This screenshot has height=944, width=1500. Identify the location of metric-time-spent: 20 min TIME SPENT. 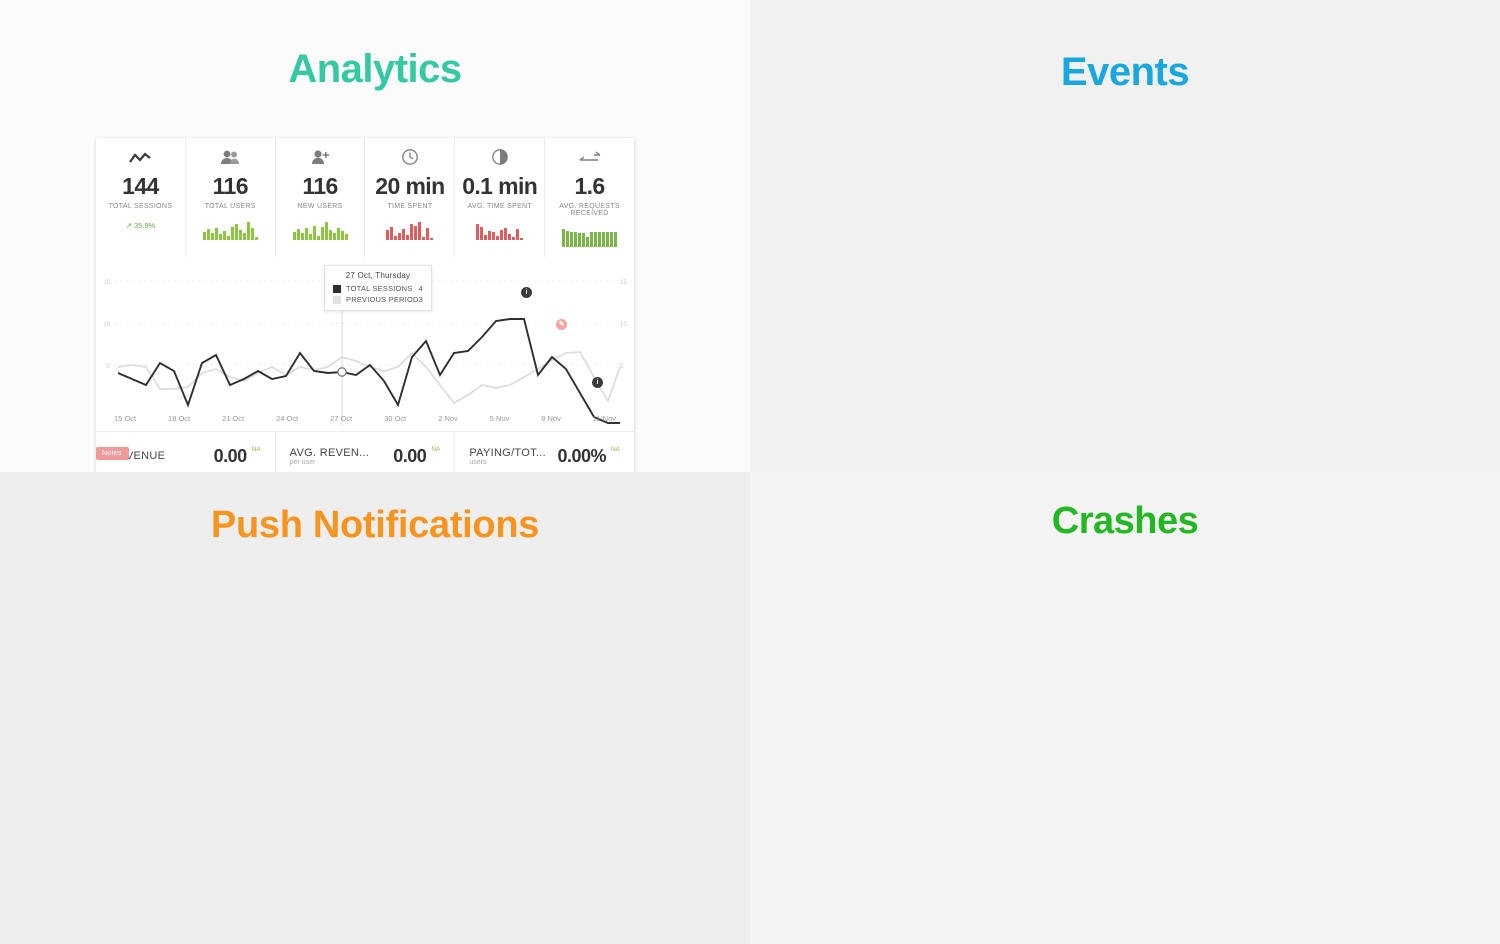
(410, 197).